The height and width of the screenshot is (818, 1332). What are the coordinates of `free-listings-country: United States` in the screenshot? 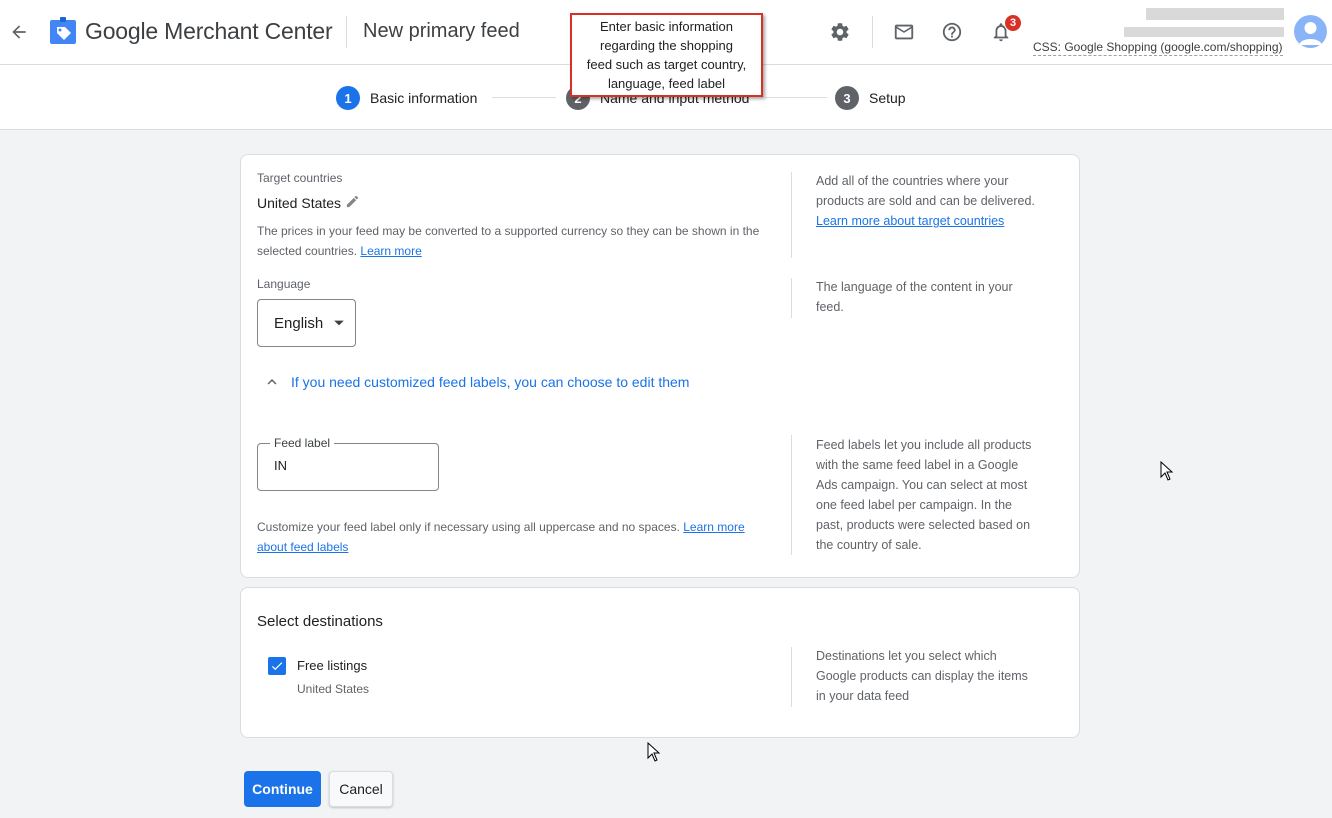 It's located at (333, 689).